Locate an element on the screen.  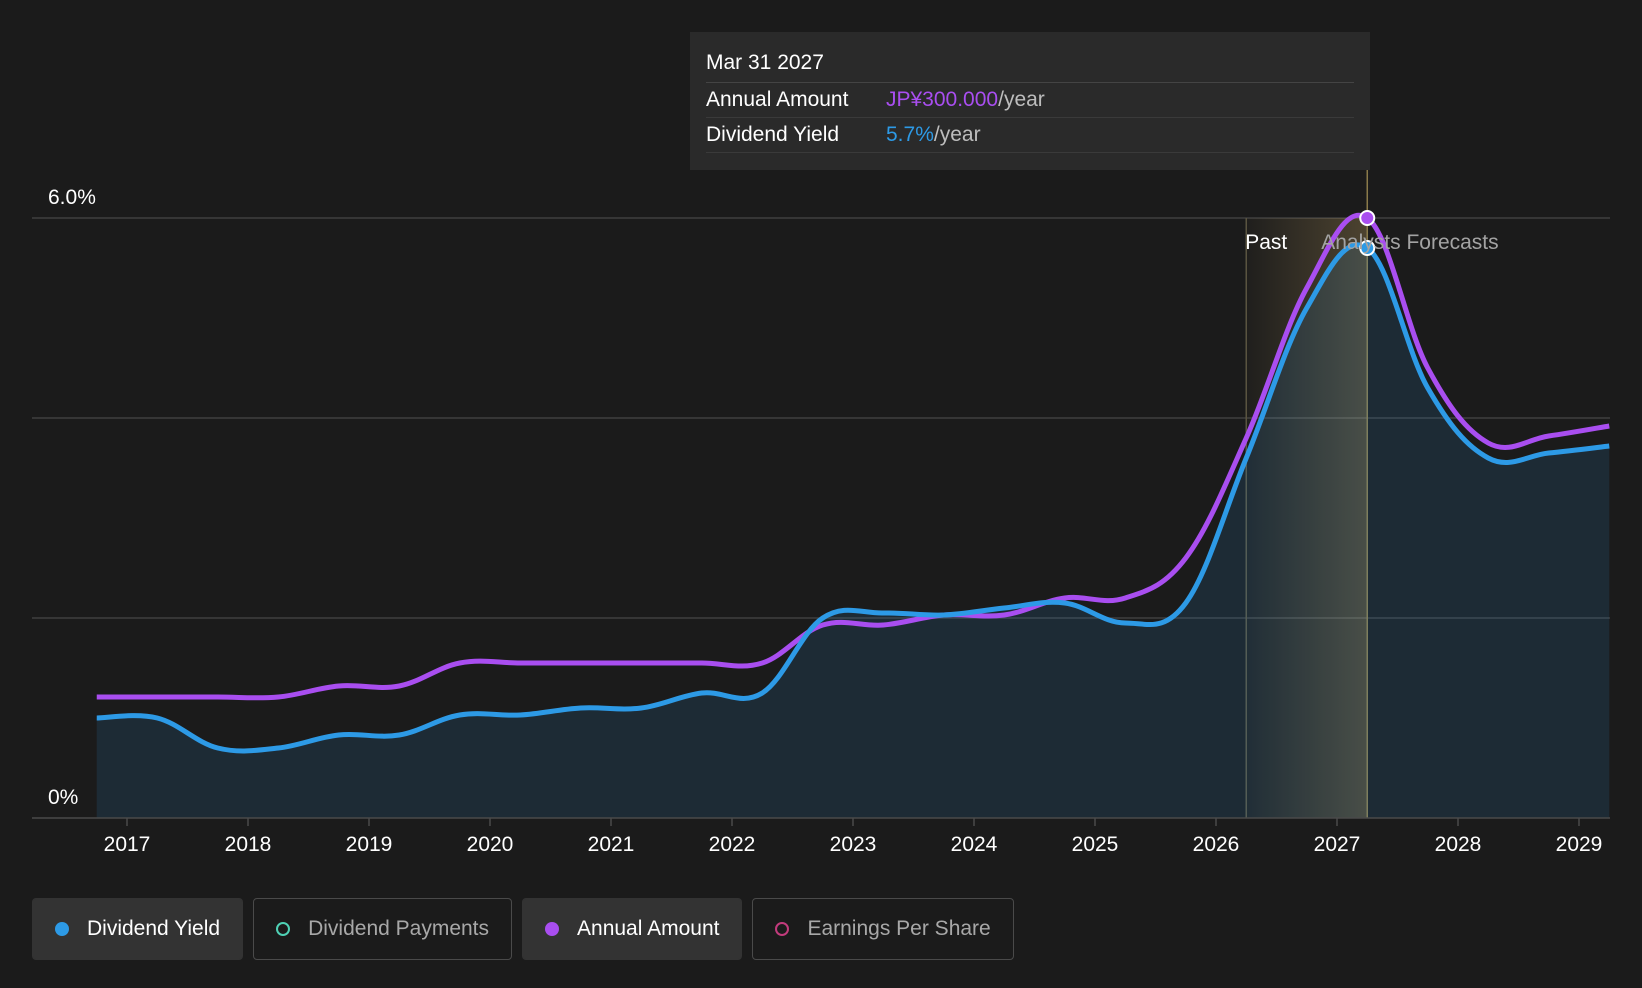
legend-label: Dividend Yield is located at coordinates (154, 928).